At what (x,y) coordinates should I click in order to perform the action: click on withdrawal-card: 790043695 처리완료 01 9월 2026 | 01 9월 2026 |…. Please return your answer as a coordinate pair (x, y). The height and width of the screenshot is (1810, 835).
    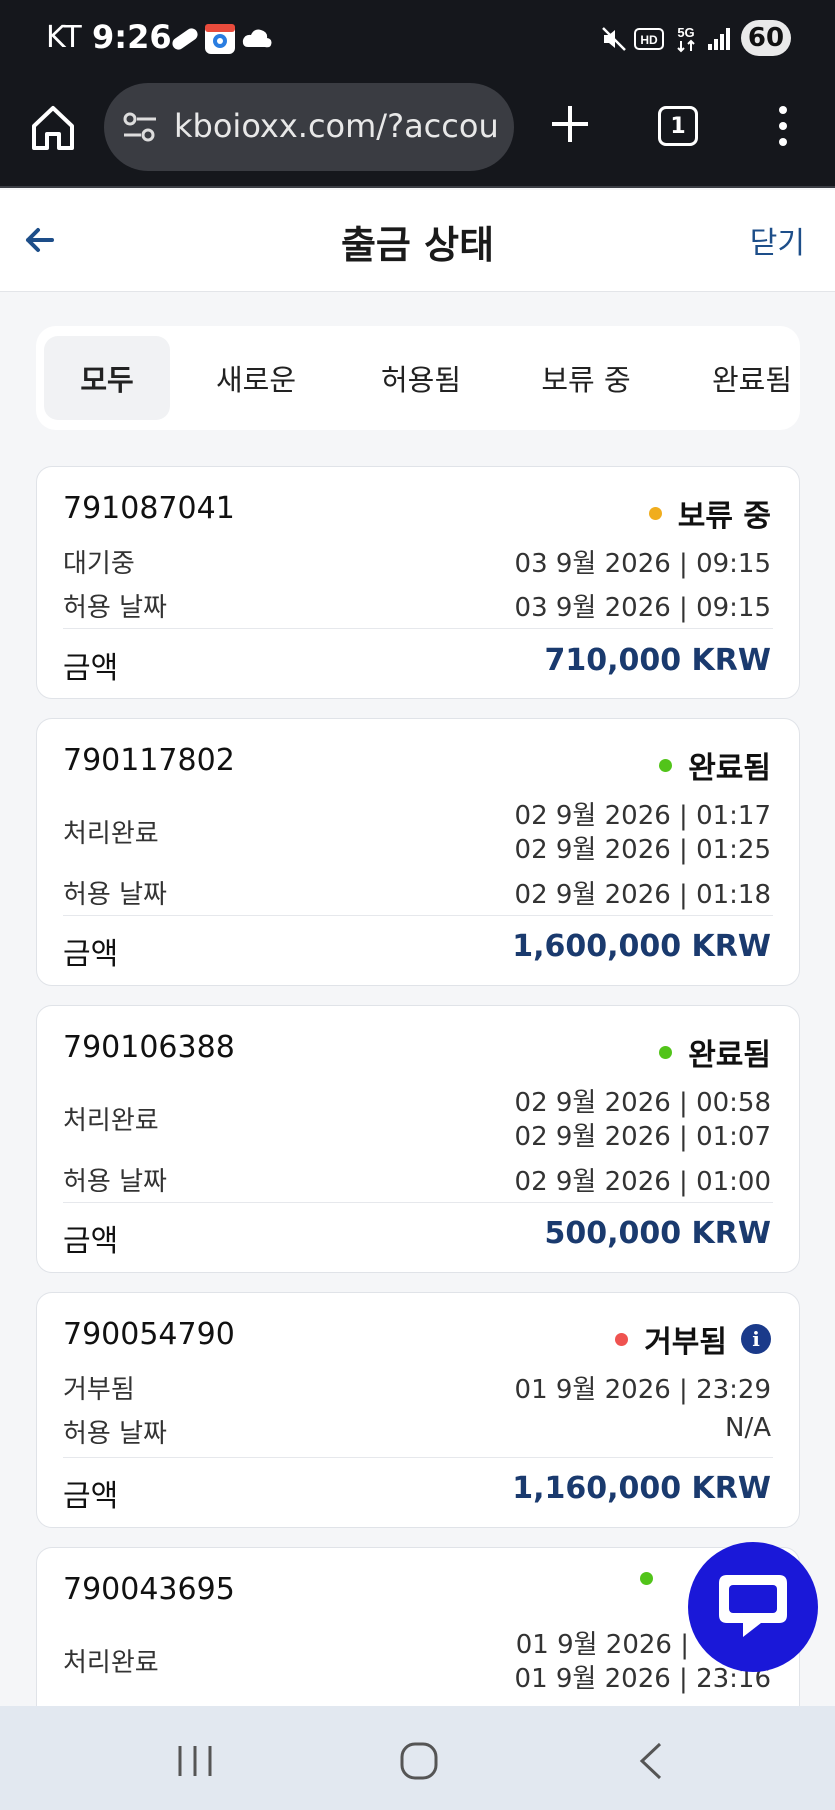
    Looking at the image, I should click on (418, 1637).